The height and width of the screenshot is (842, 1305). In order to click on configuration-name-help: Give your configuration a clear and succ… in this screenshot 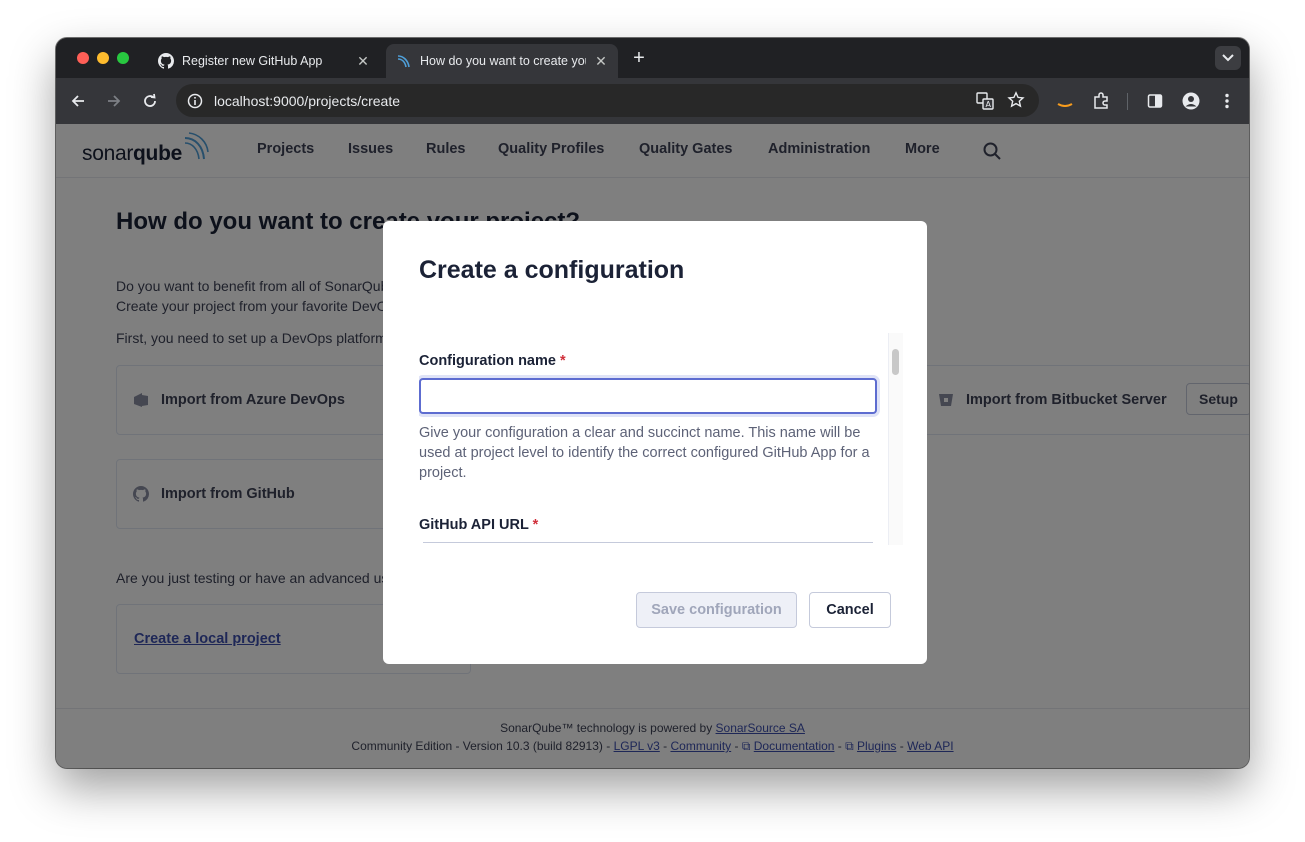, I will do `click(644, 453)`.